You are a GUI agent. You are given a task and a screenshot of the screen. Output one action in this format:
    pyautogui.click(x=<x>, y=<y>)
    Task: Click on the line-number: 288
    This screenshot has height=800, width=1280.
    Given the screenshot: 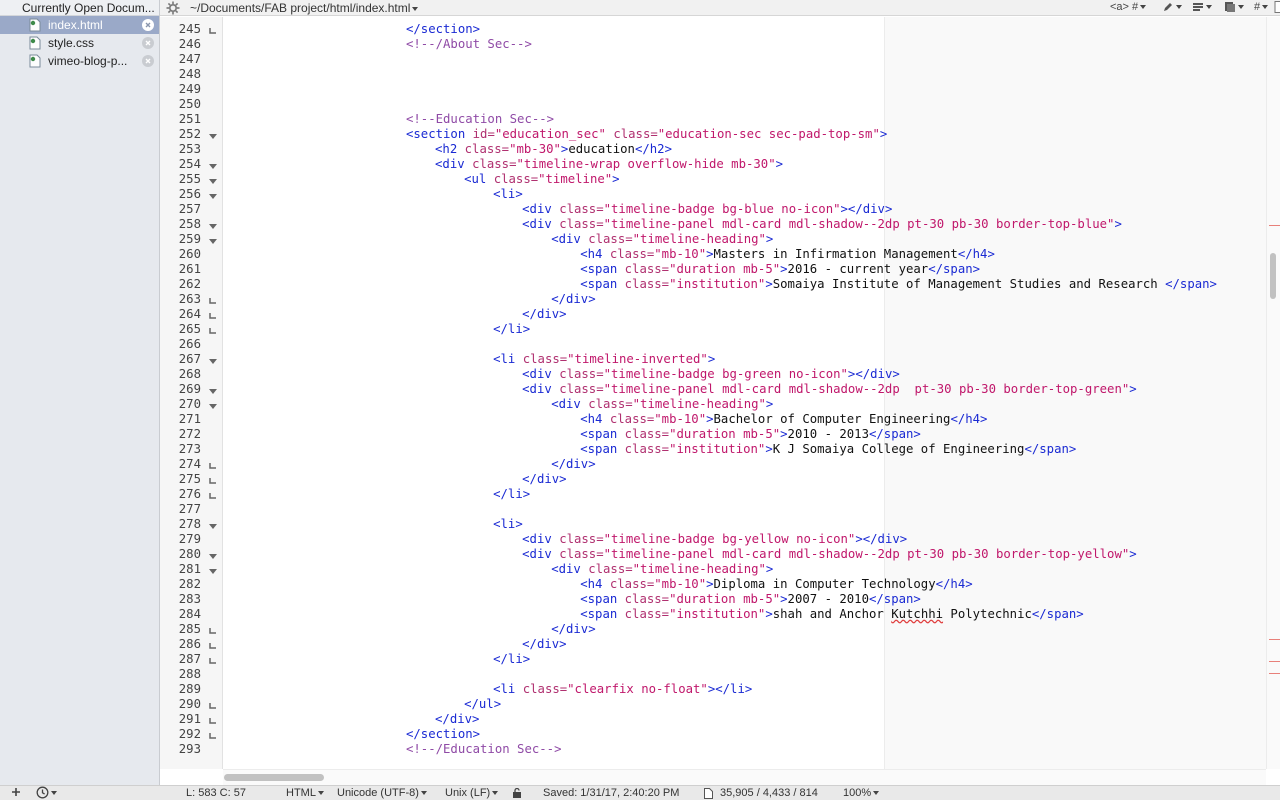 What is the action you would take?
    pyautogui.click(x=189, y=674)
    